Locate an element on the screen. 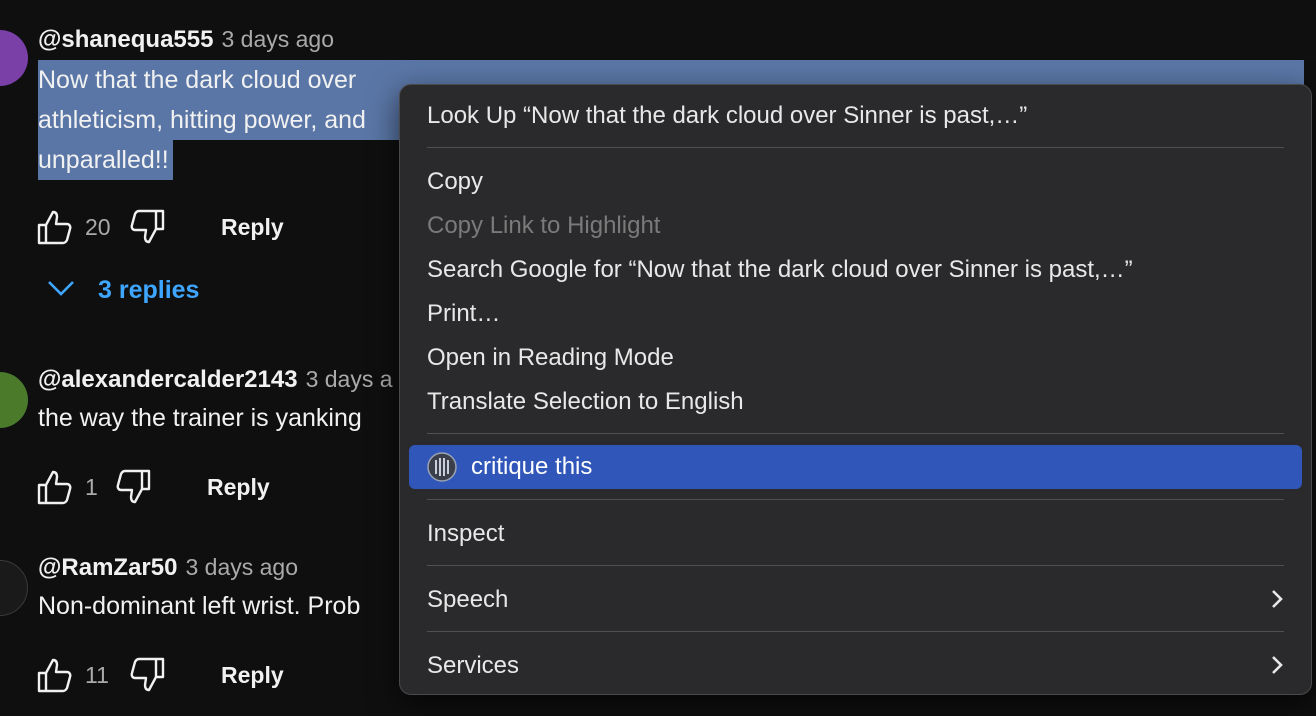 This screenshot has width=1316, height=716. menu-item-label: Speech is located at coordinates (468, 599).